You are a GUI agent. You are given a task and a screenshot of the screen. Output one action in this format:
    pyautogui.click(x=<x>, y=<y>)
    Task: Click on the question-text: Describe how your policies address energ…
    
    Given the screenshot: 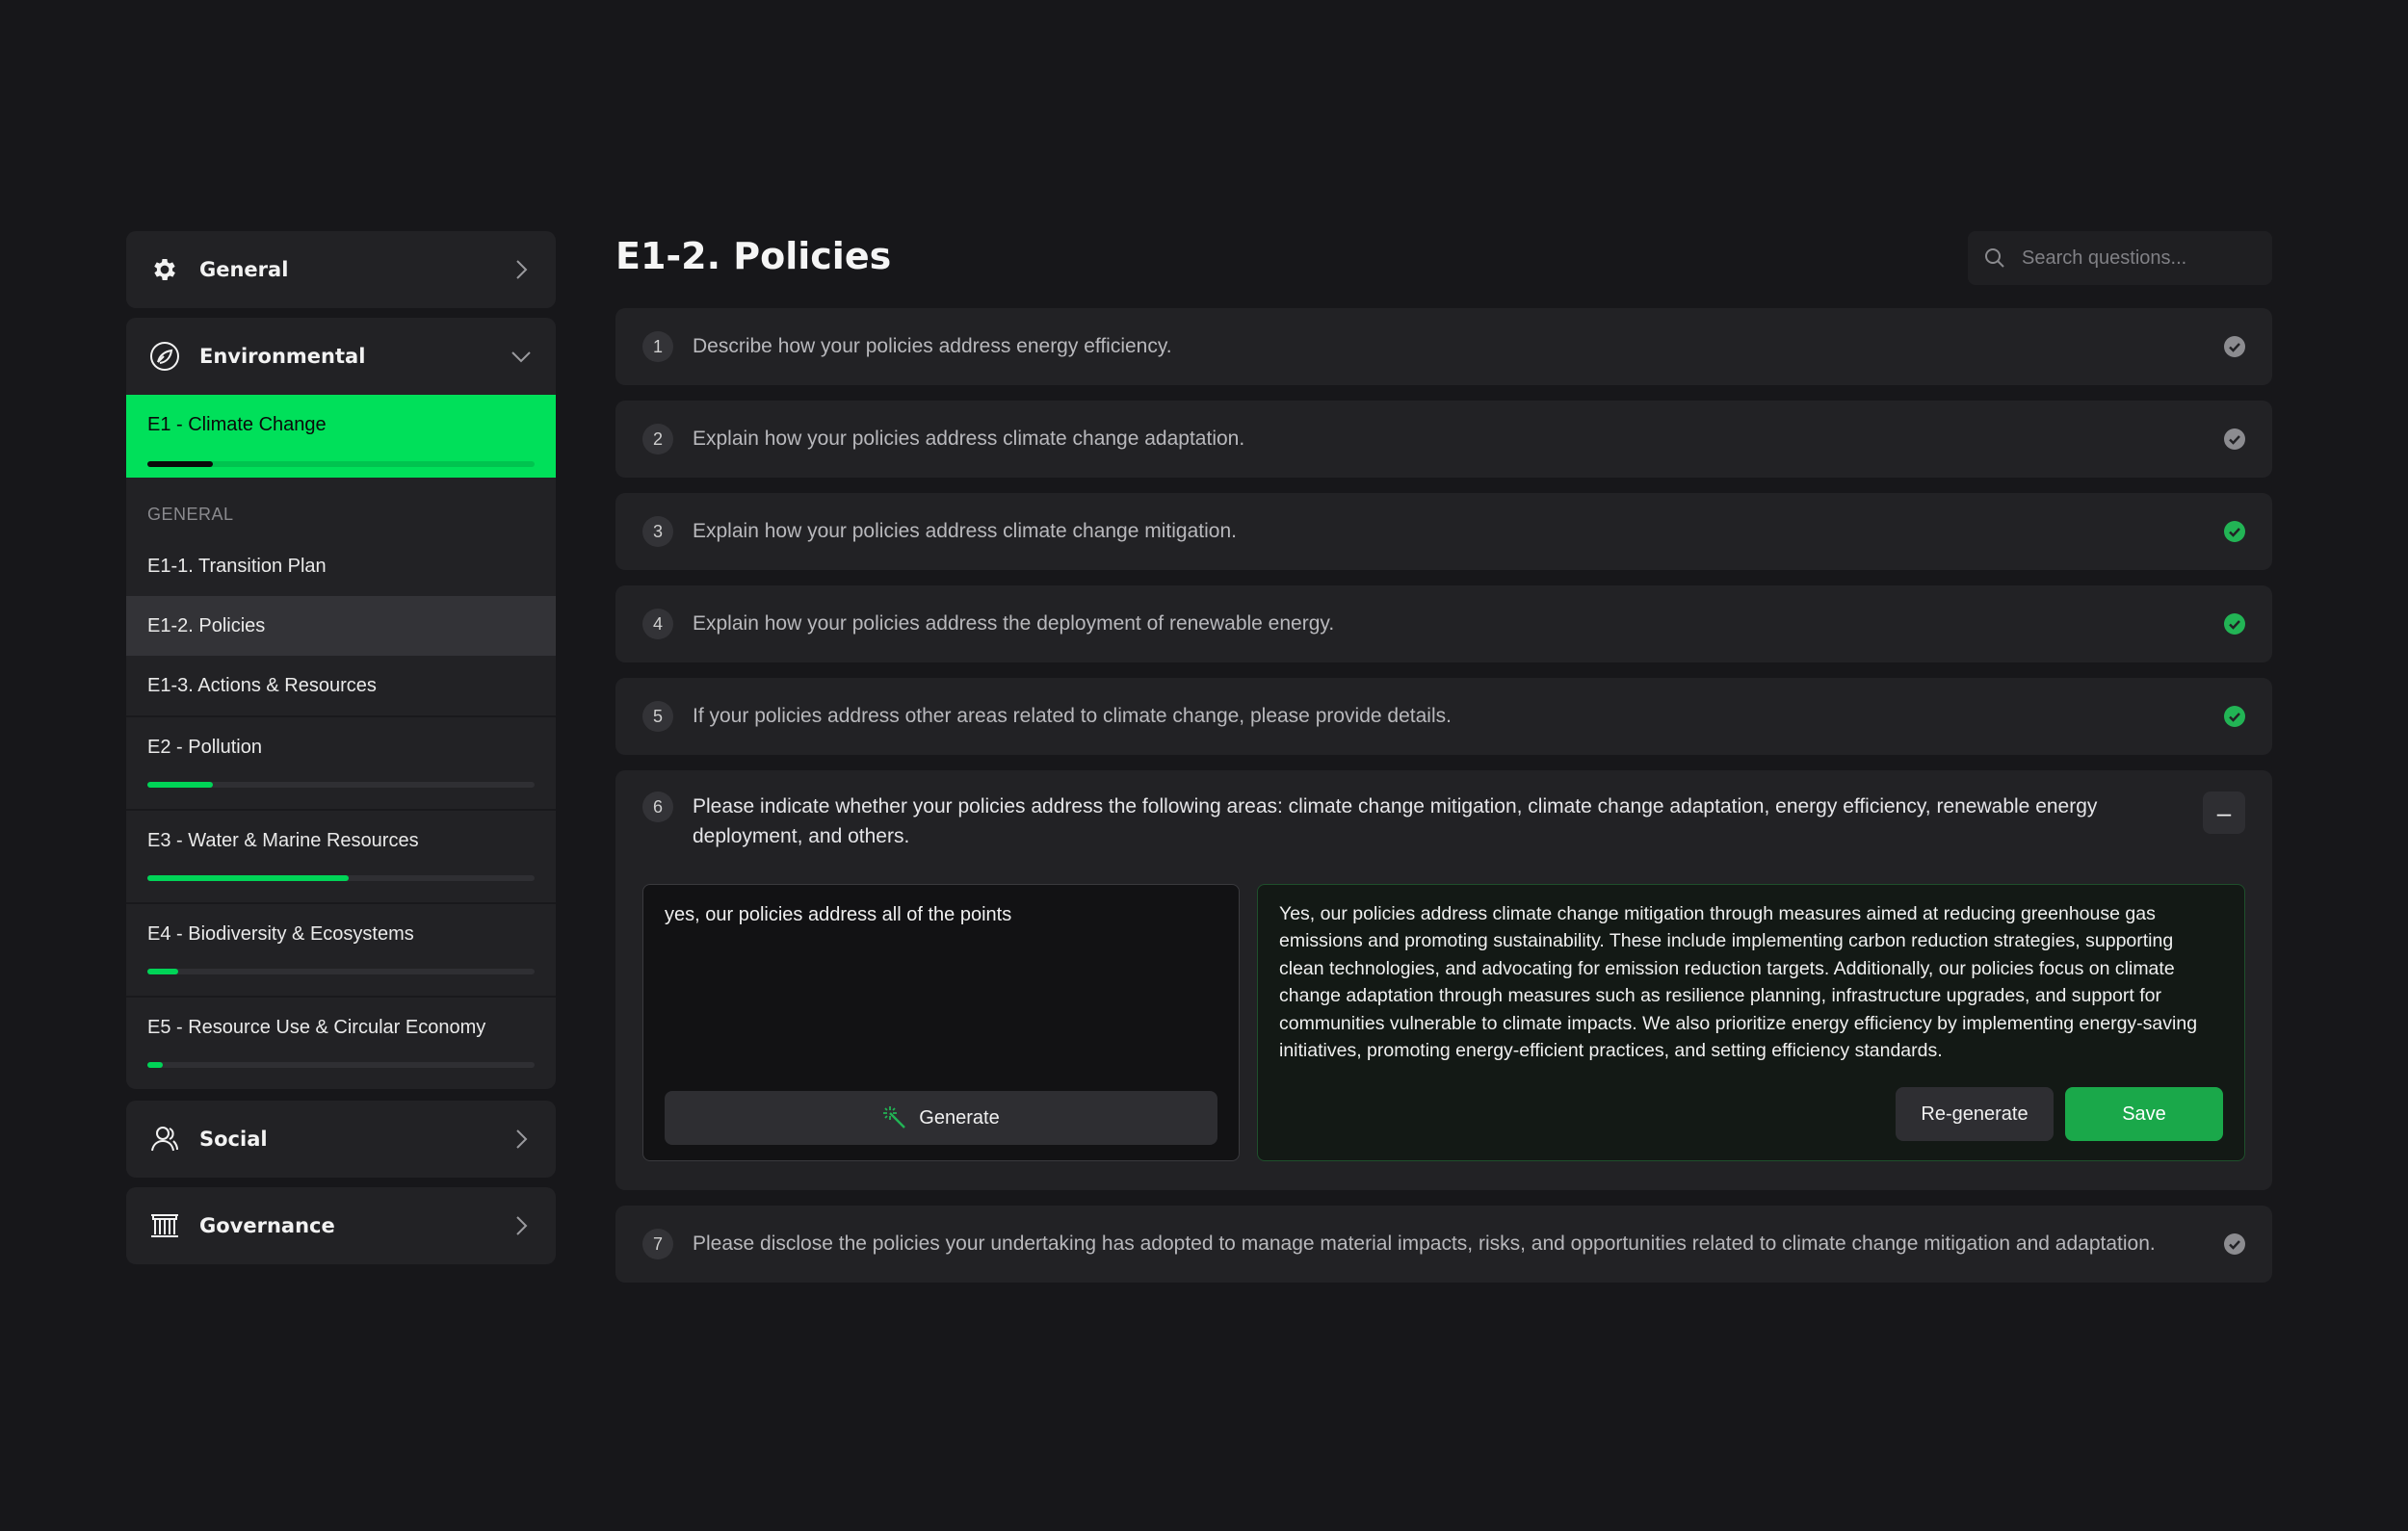 What is the action you would take?
    pyautogui.click(x=932, y=346)
    